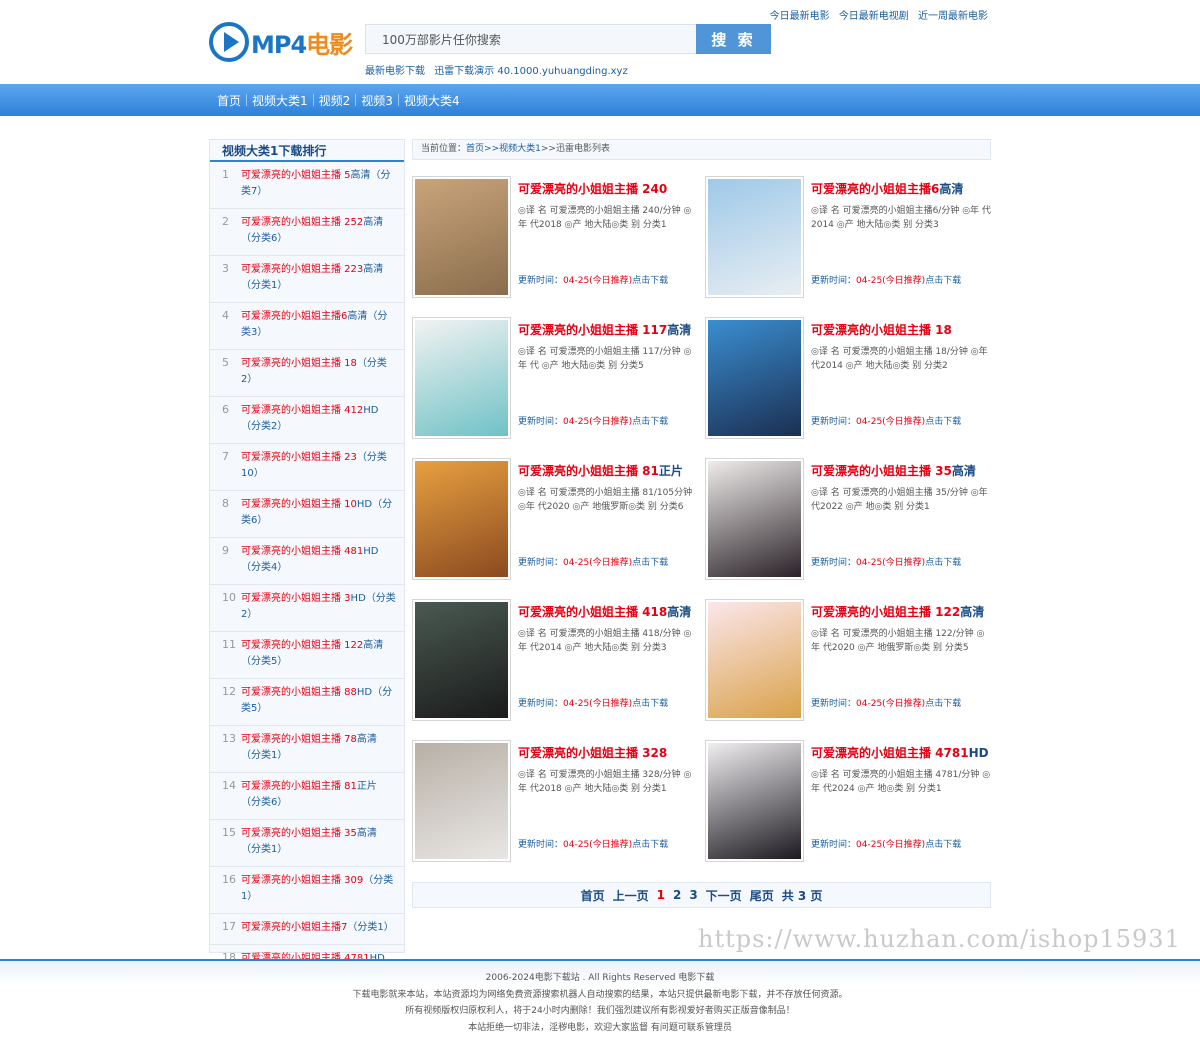  What do you see at coordinates (318, 795) in the screenshot?
I see `ranking-link: 可爱漂亮的小姐姐主播 81正片 （分类6）` at bounding box center [318, 795].